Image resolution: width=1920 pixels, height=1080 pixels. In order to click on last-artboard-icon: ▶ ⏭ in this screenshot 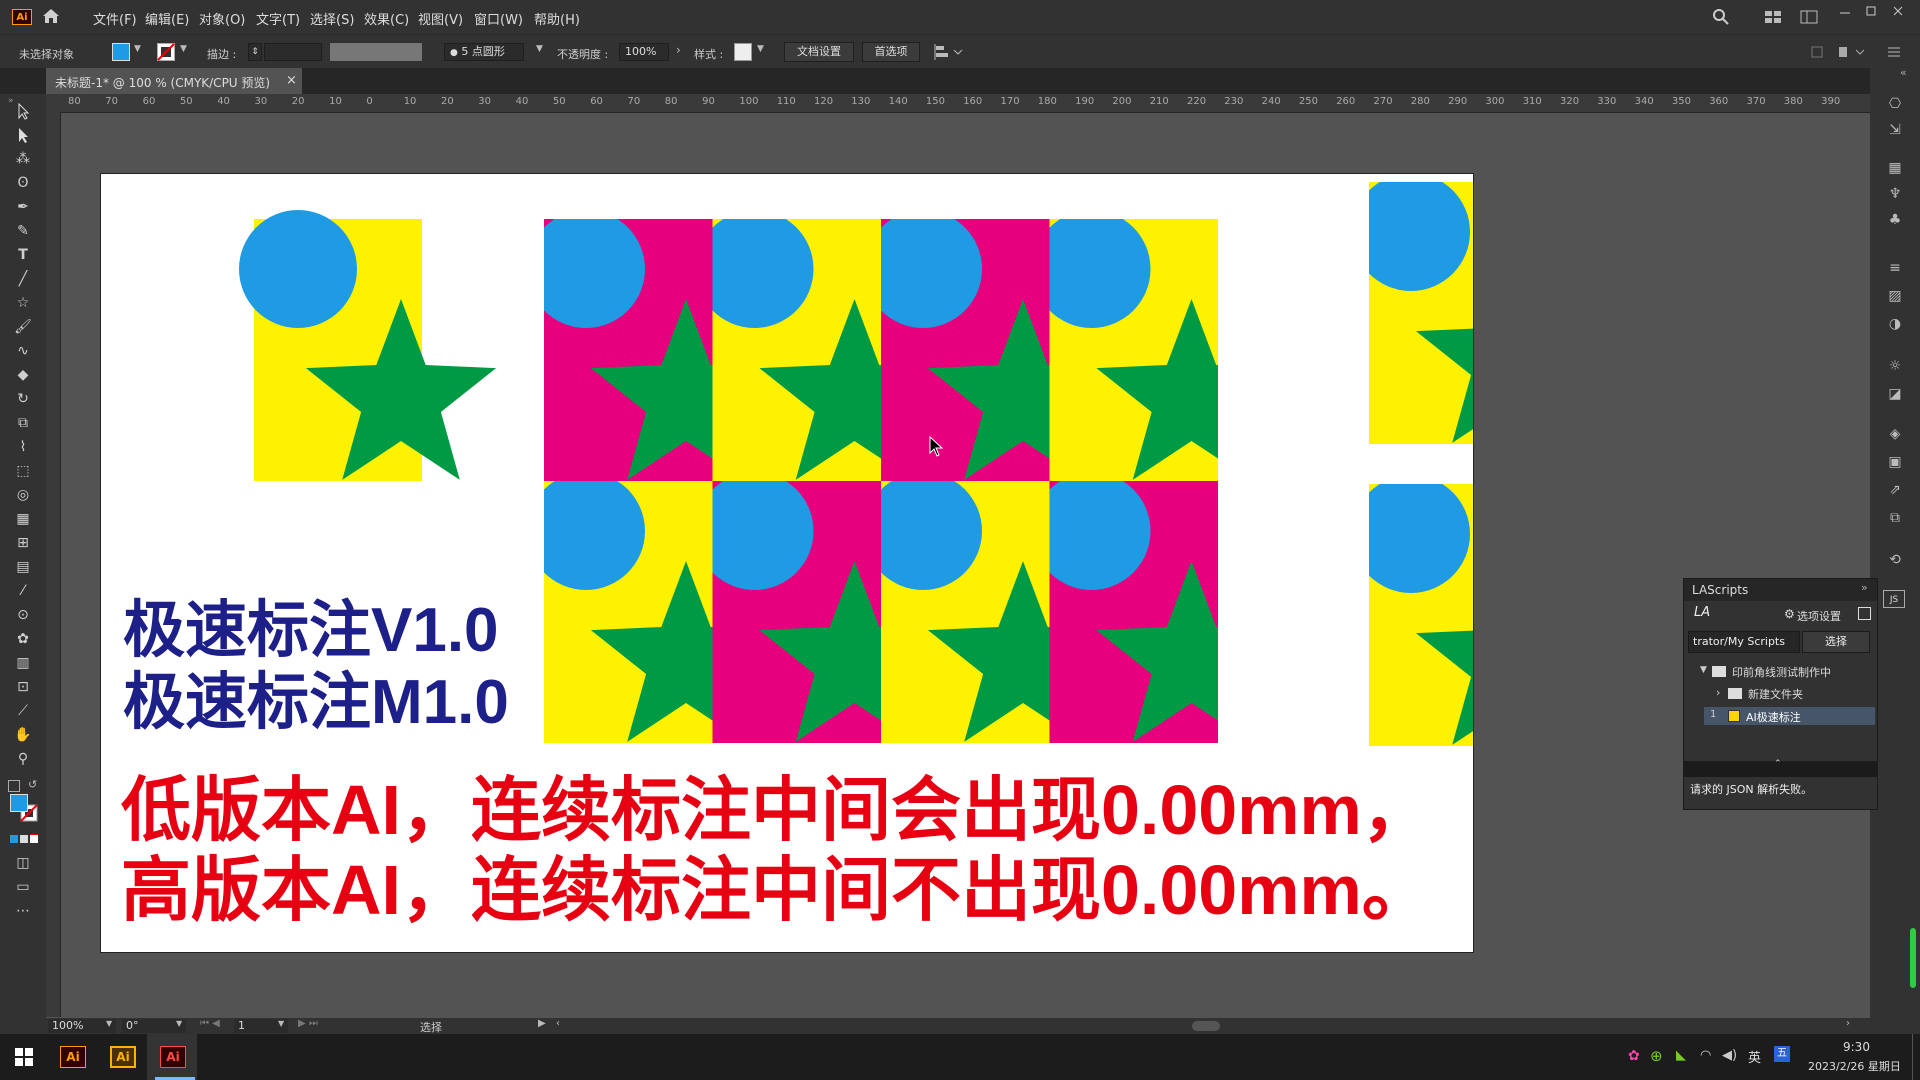, I will do `click(308, 1023)`.